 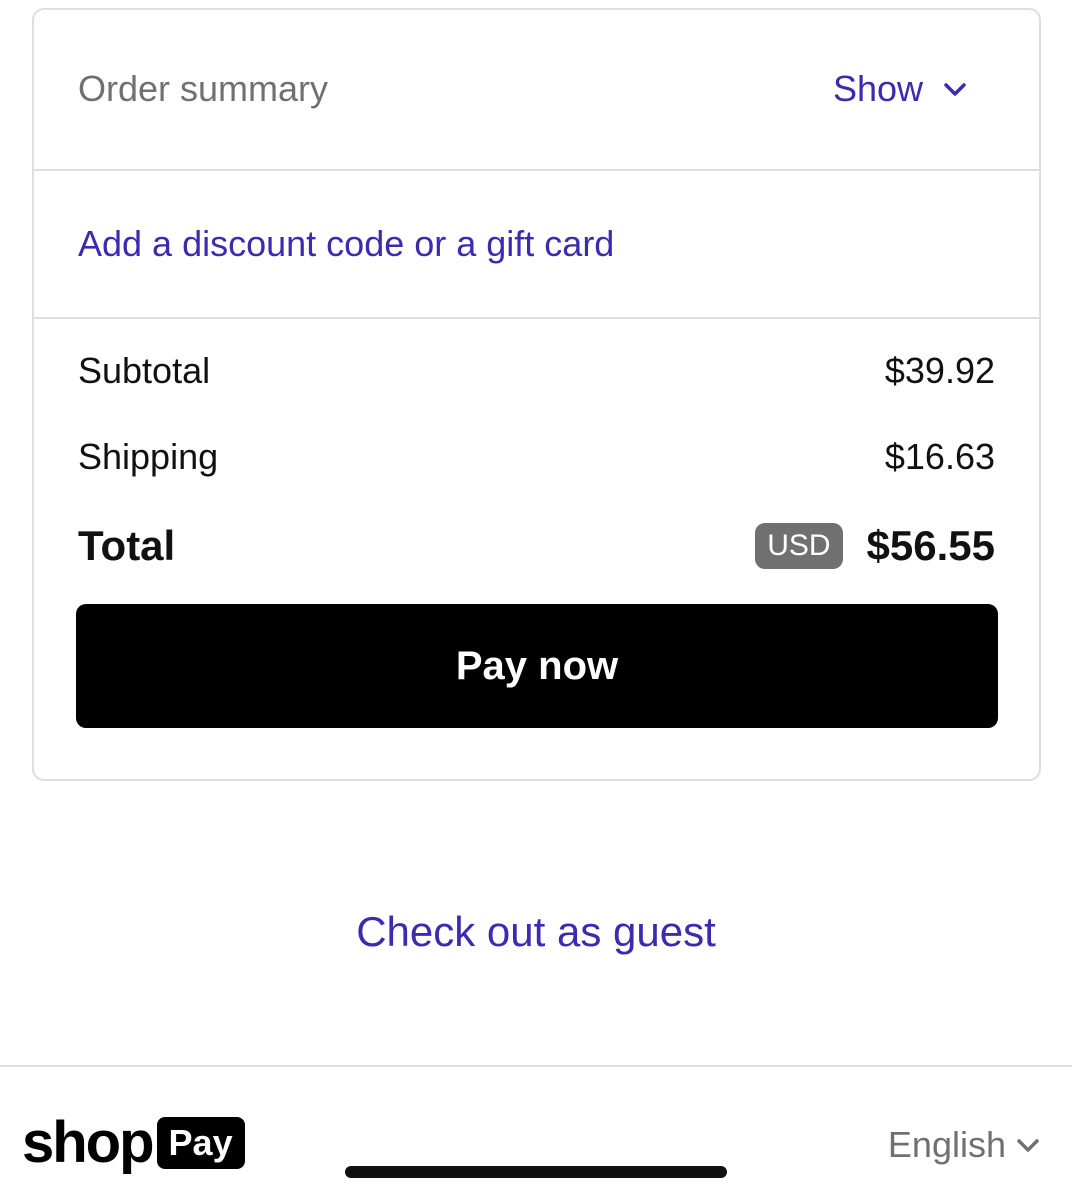 I want to click on subtotal-value: $39.92, so click(x=939, y=370).